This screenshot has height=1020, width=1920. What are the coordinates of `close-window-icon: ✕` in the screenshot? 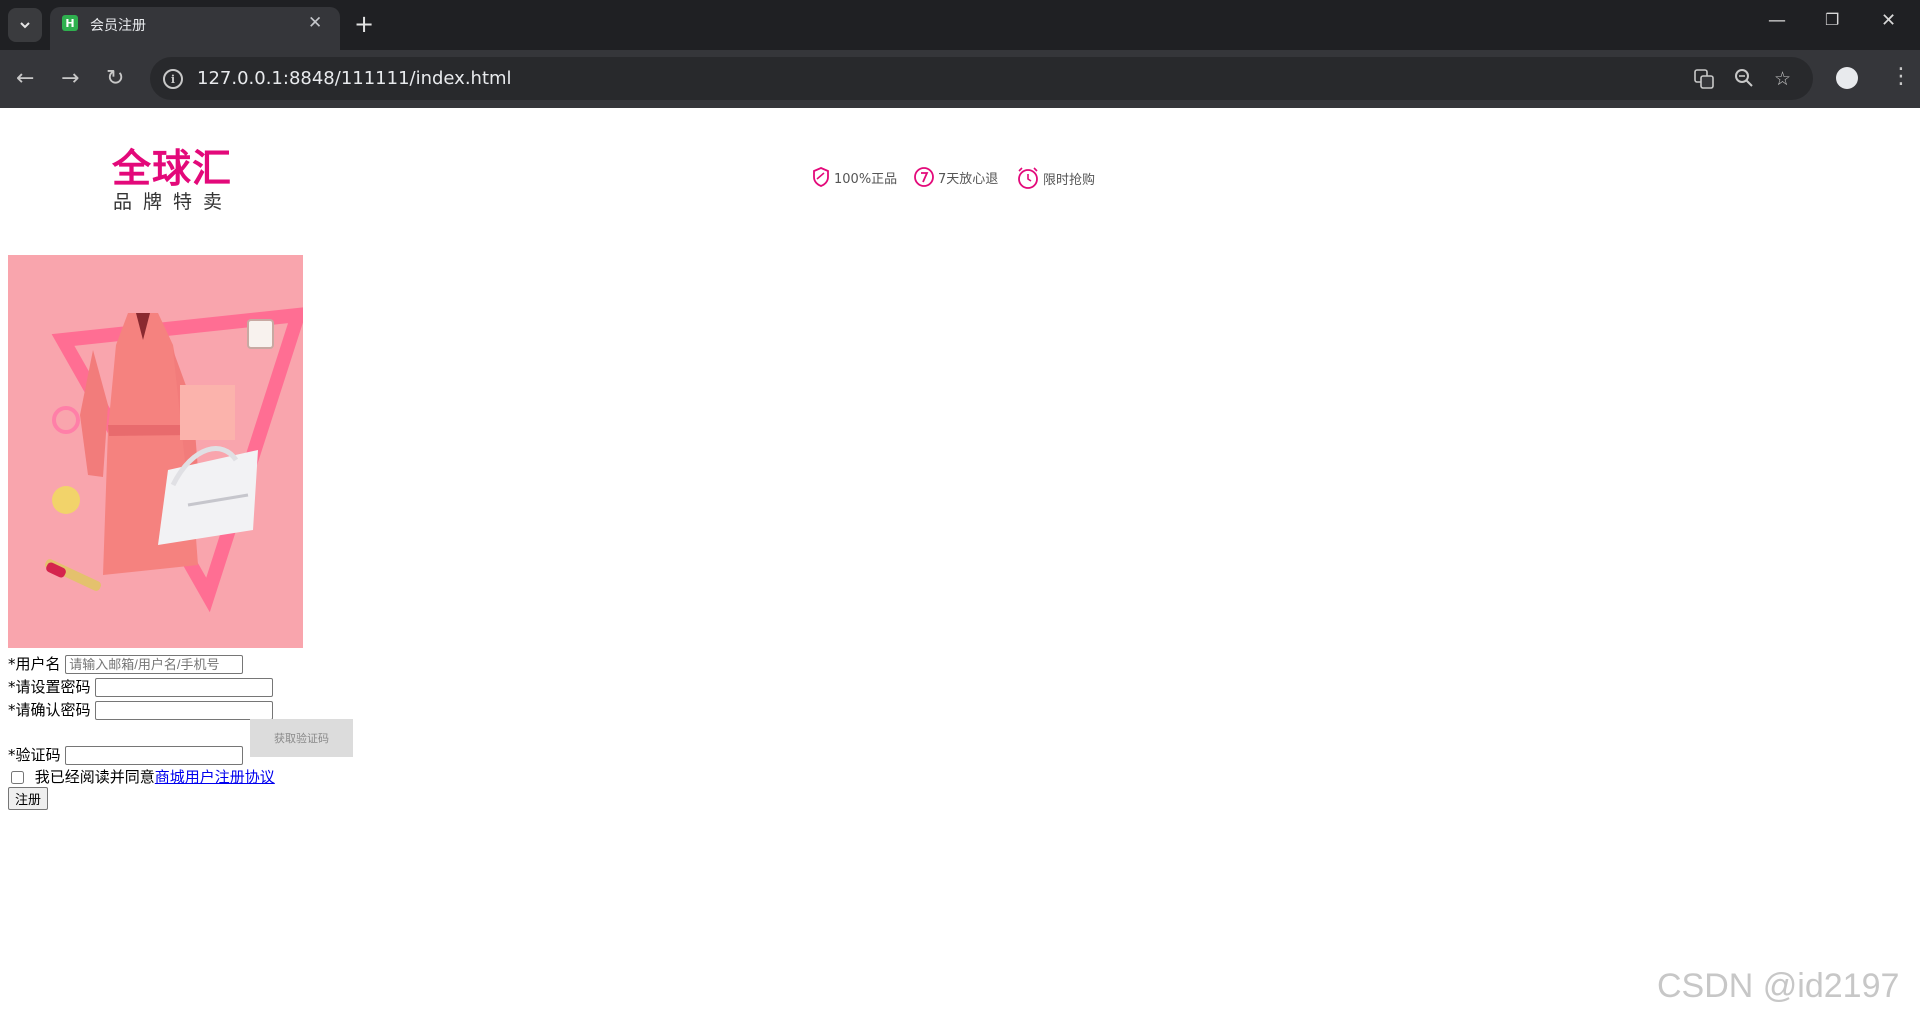 It's located at (1888, 20).